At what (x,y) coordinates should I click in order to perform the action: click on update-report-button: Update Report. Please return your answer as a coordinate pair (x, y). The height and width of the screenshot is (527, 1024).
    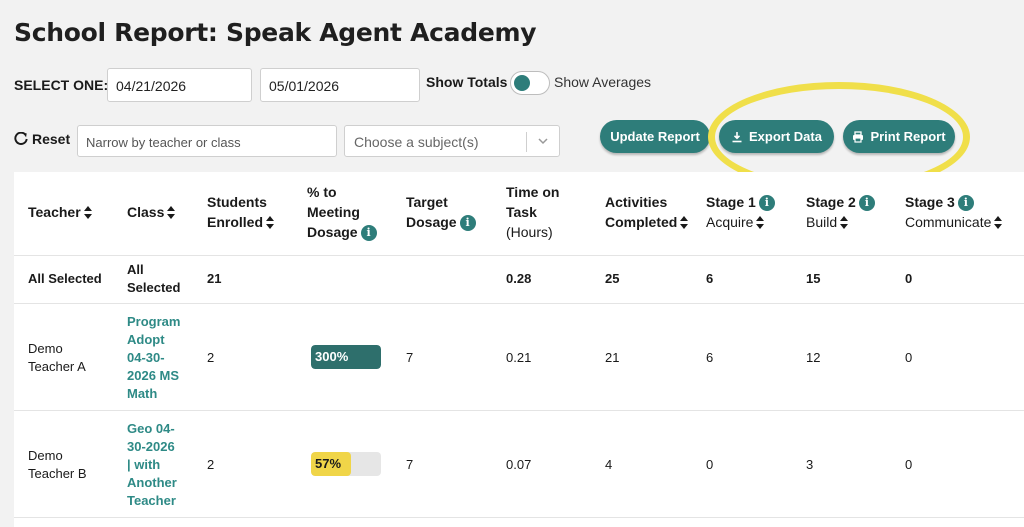
    Looking at the image, I should click on (655, 136).